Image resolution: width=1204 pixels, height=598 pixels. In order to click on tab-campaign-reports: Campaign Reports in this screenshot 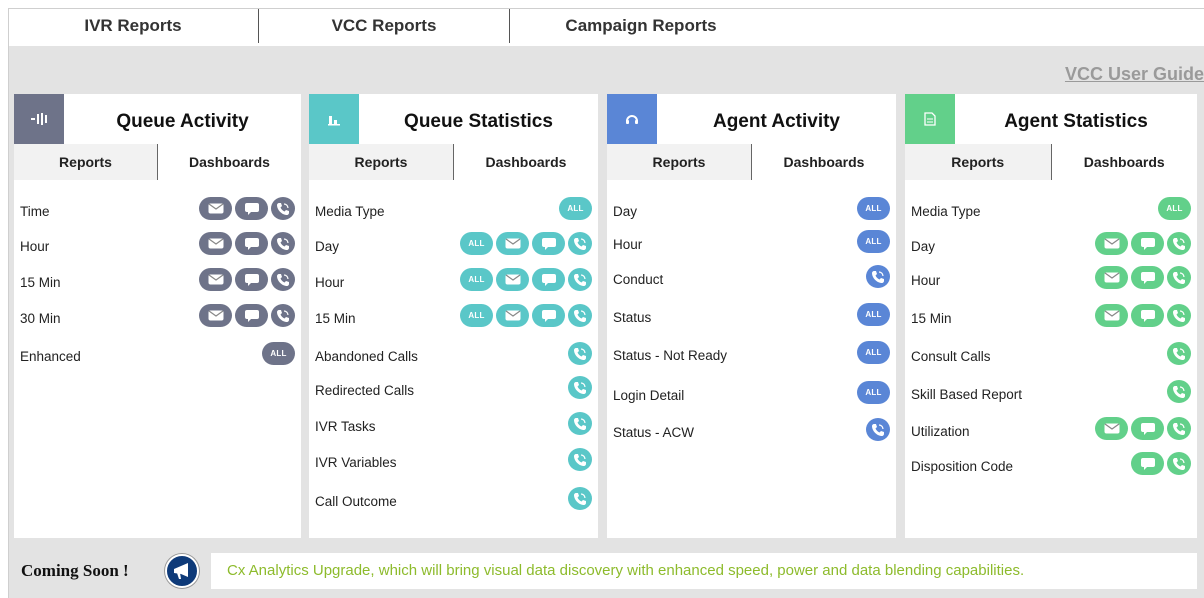, I will do `click(641, 28)`.